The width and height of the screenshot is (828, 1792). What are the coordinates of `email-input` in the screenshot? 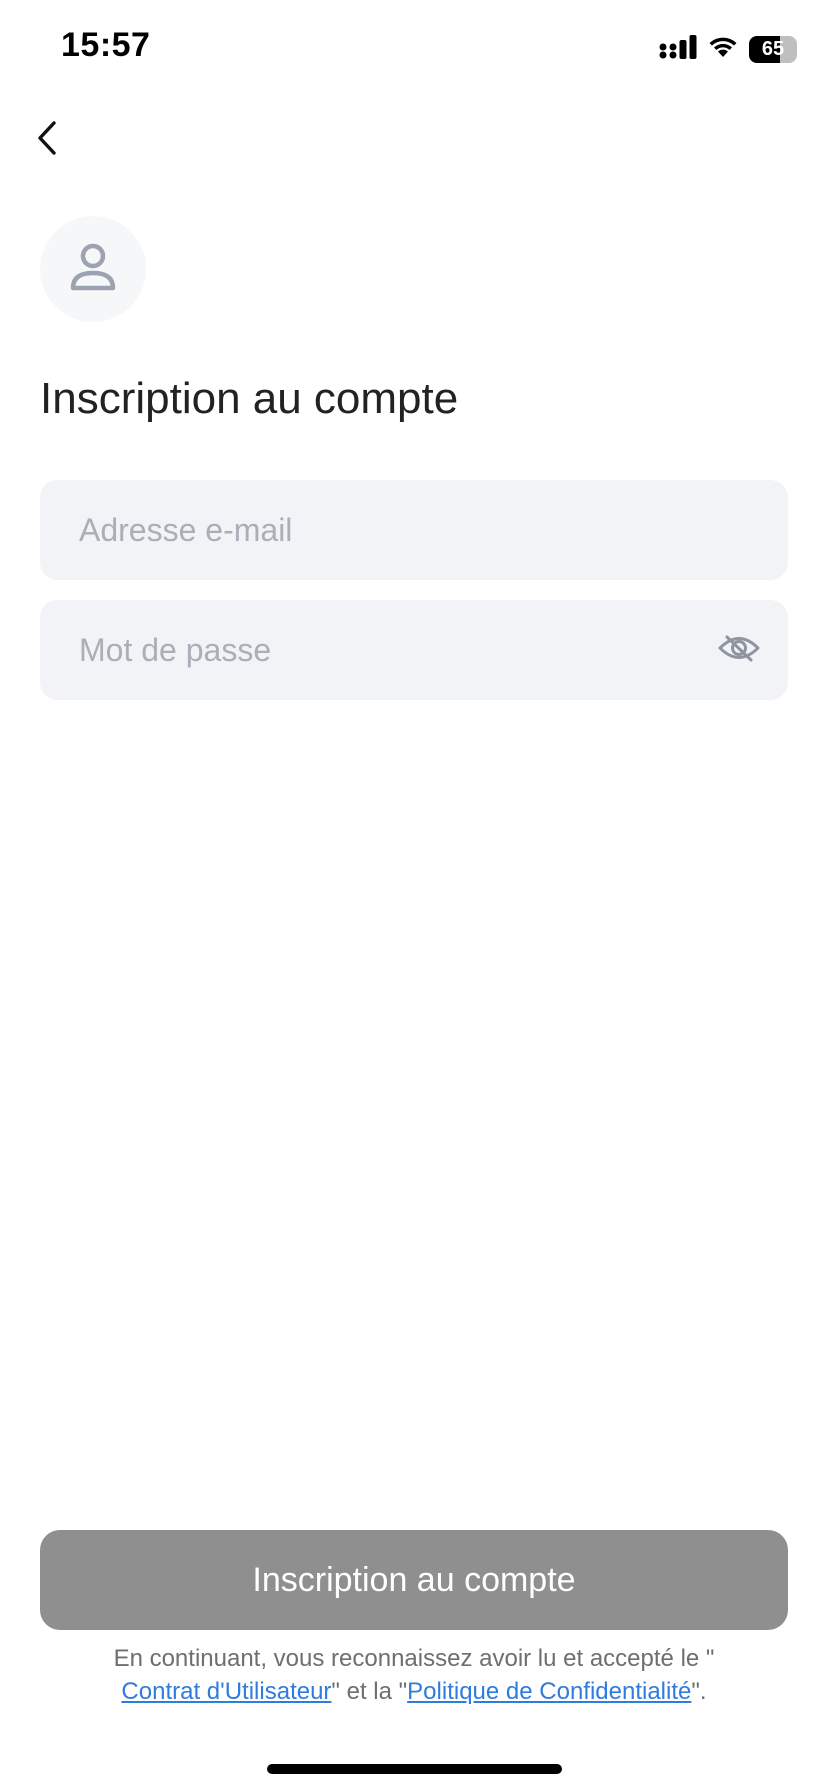 It's located at (414, 530).